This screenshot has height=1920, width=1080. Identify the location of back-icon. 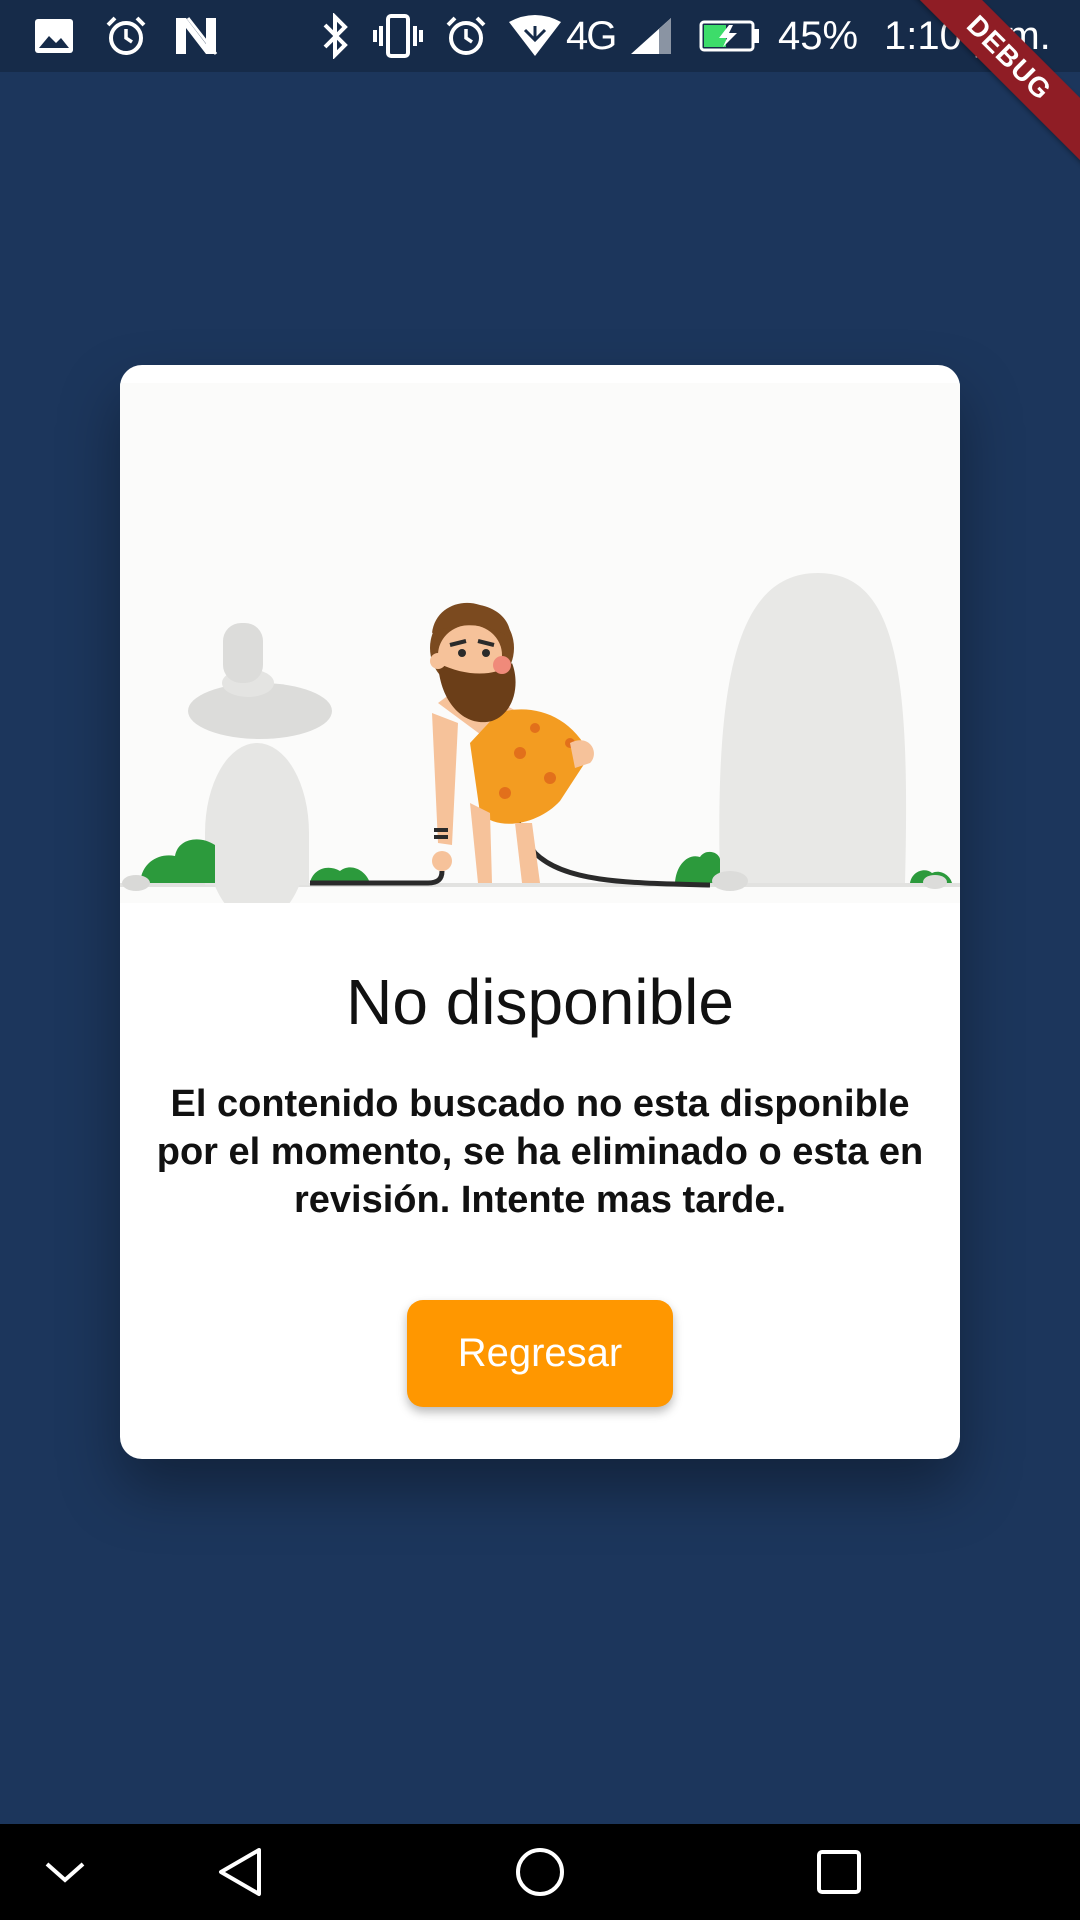
(240, 1872).